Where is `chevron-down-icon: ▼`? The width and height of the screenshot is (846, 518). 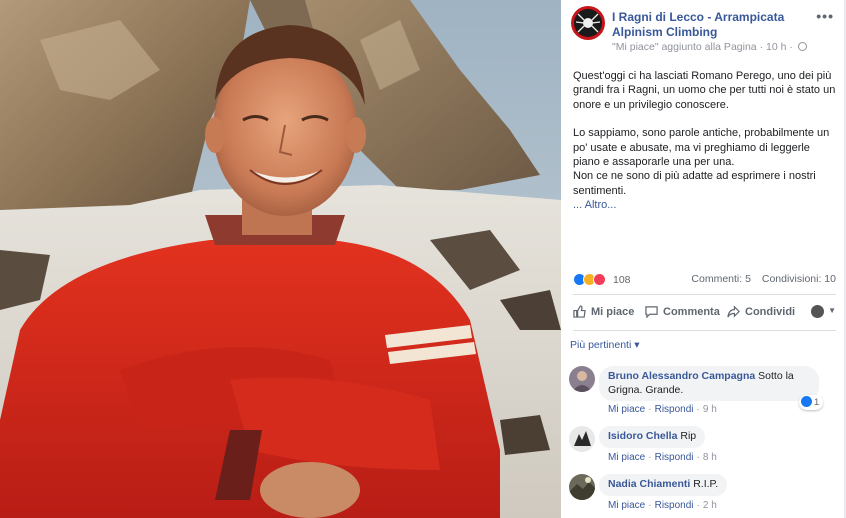 chevron-down-icon: ▼ is located at coordinates (832, 310).